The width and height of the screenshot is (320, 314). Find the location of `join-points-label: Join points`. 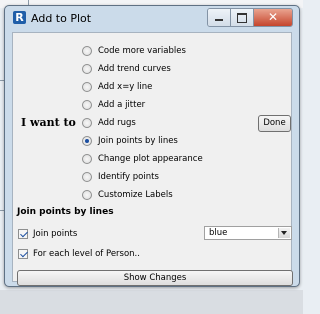

join-points-label: Join points is located at coordinates (55, 233).